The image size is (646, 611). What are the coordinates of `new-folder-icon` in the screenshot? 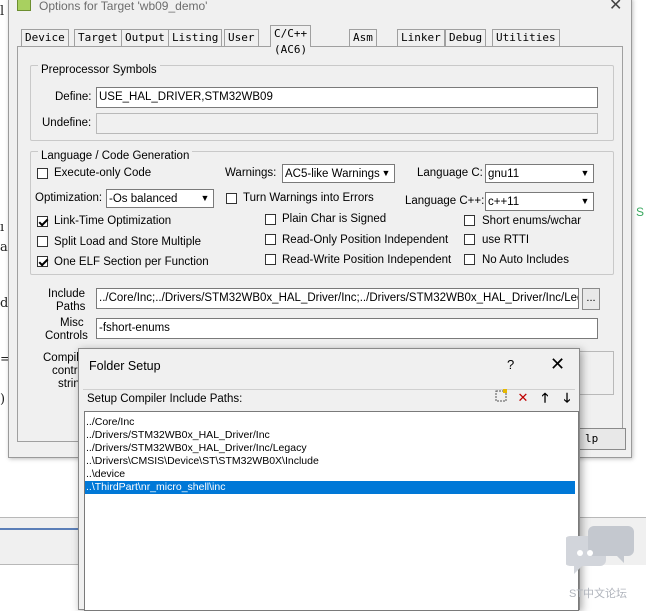 It's located at (501, 398).